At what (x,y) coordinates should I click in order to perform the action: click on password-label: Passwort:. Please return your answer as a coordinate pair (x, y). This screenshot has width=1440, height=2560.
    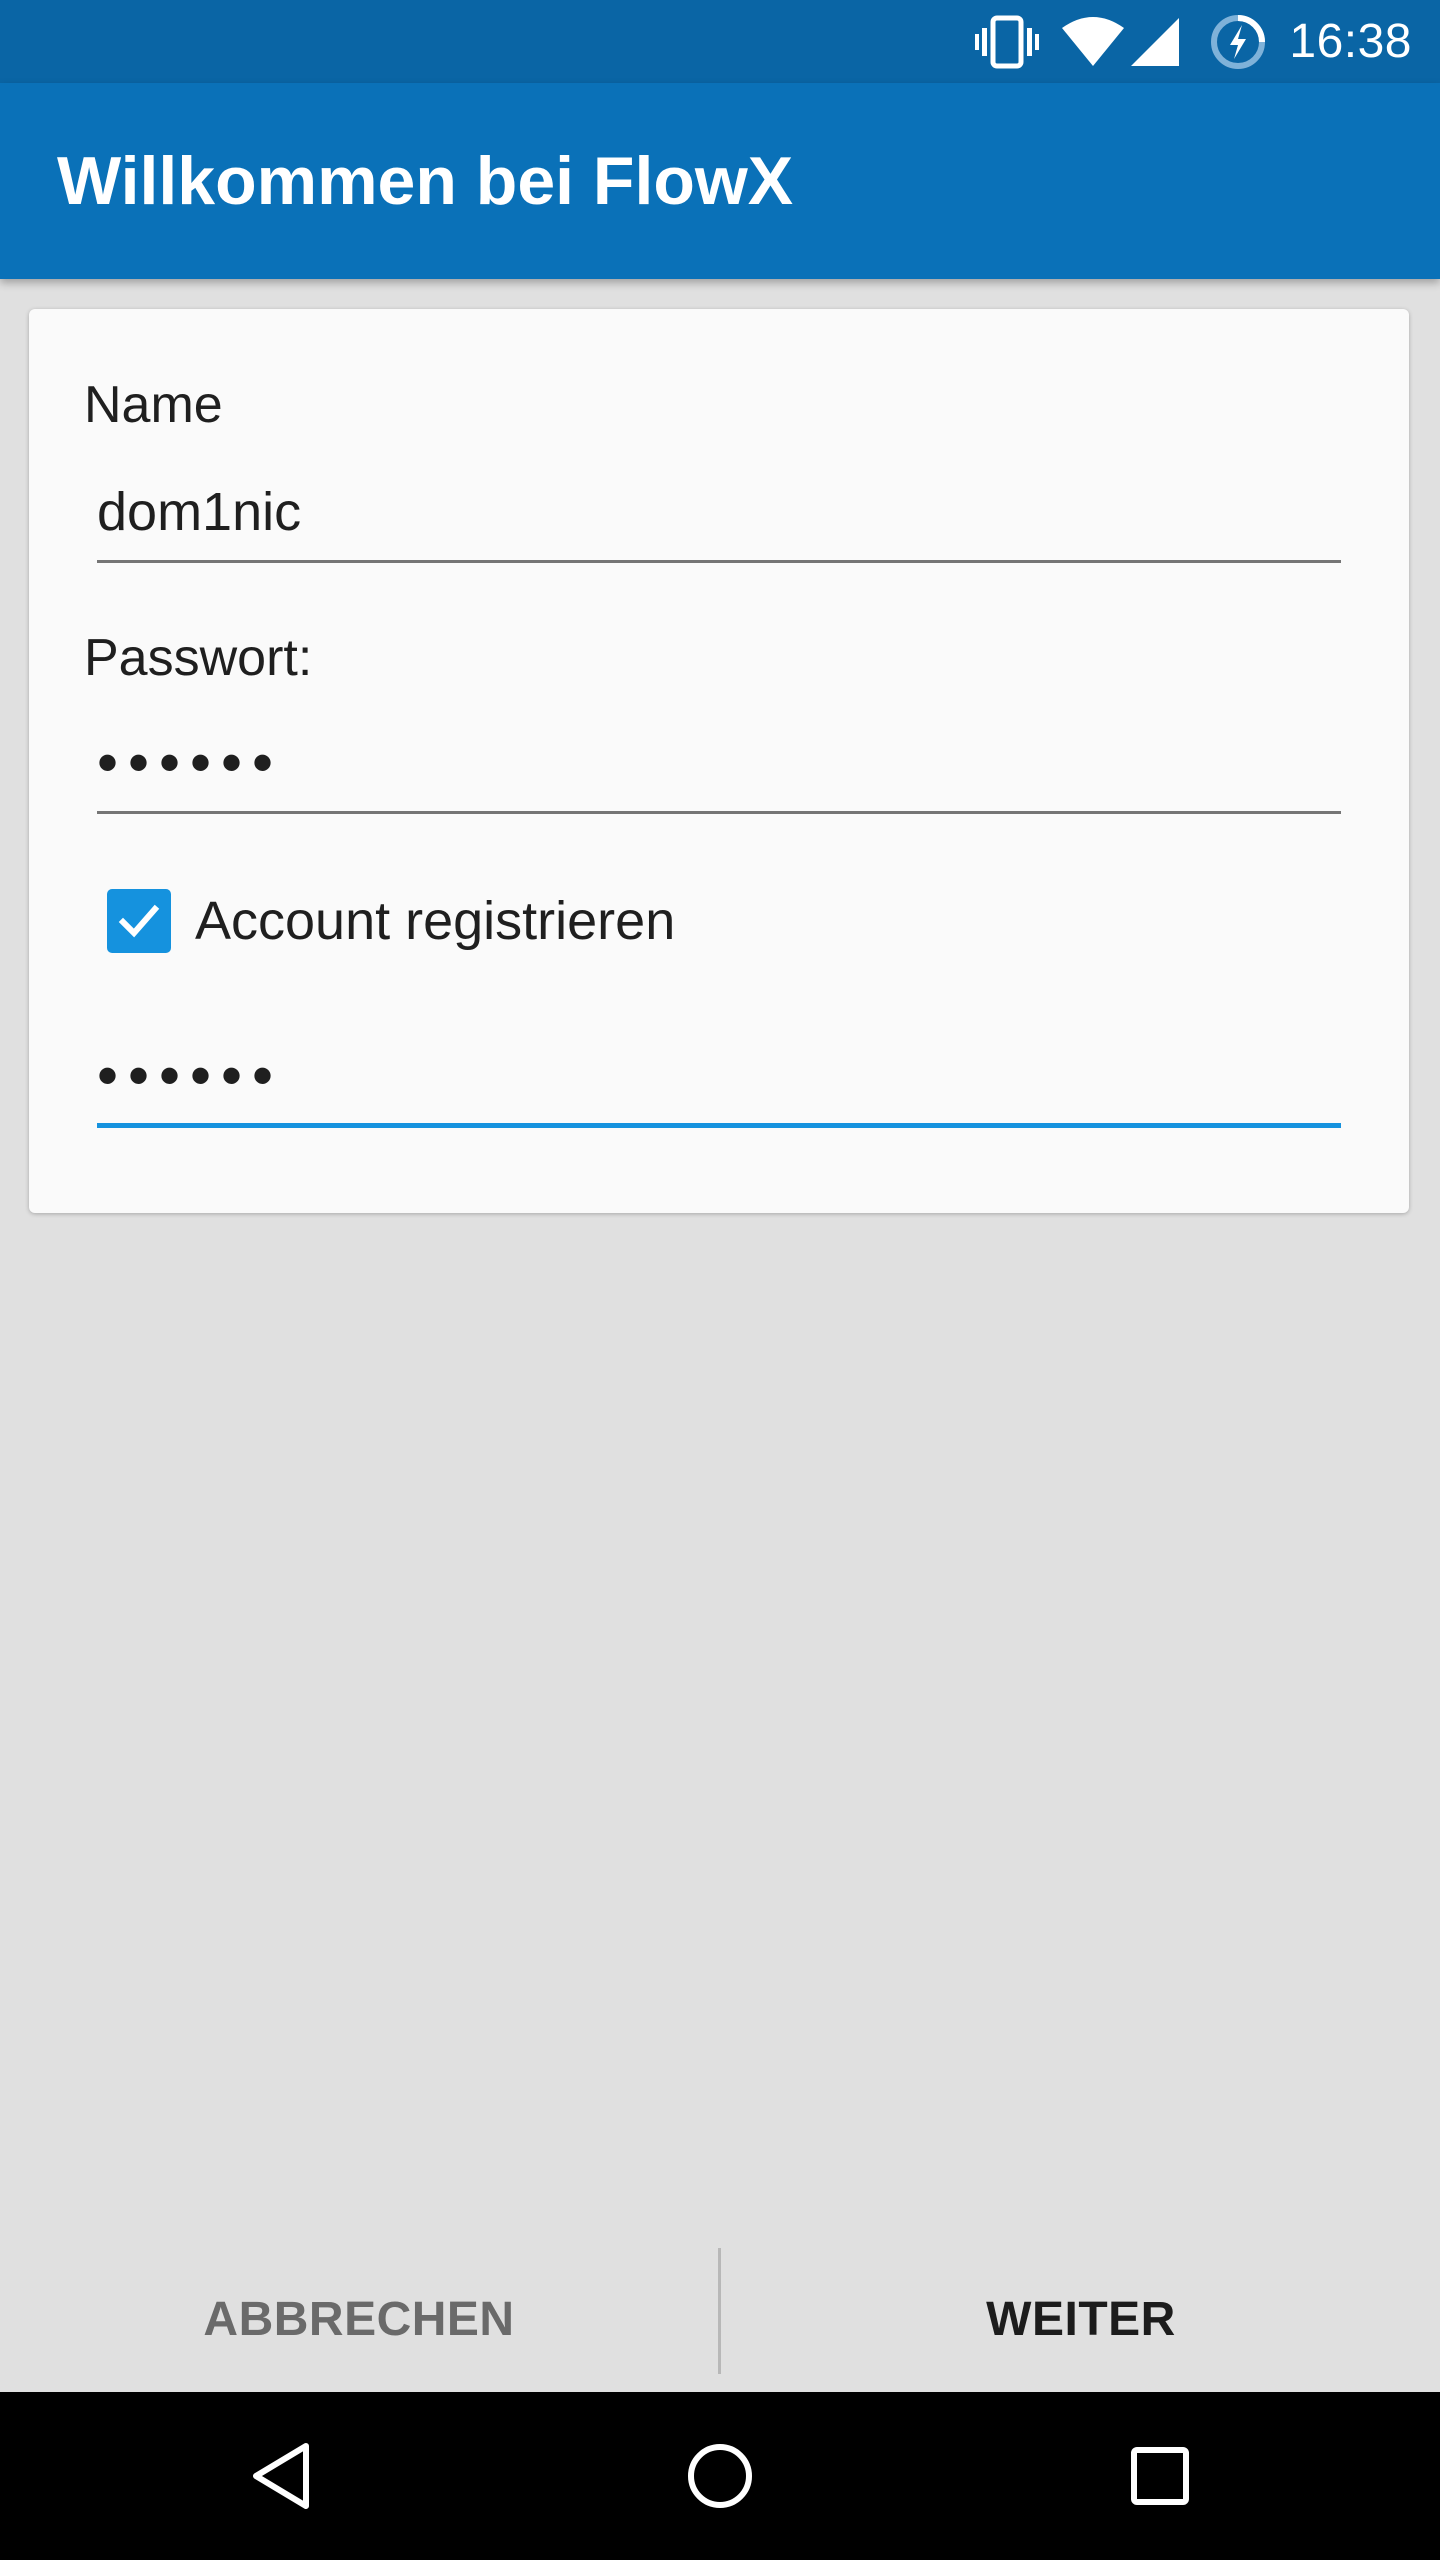
    Looking at the image, I should click on (198, 658).